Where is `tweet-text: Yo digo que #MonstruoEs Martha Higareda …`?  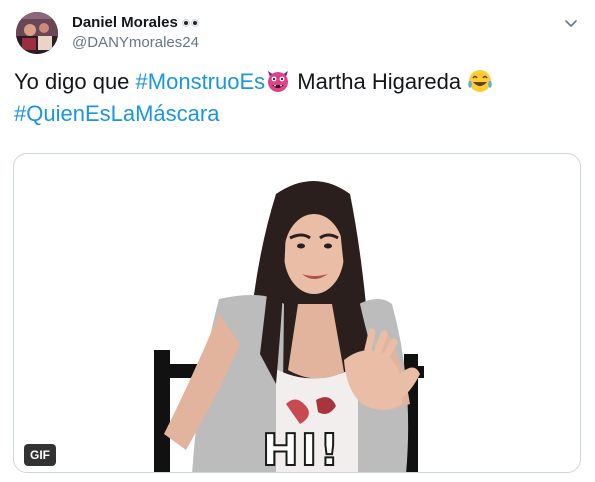 tweet-text: Yo digo que #MonstruoEs Martha Higareda … is located at coordinates (299, 98).